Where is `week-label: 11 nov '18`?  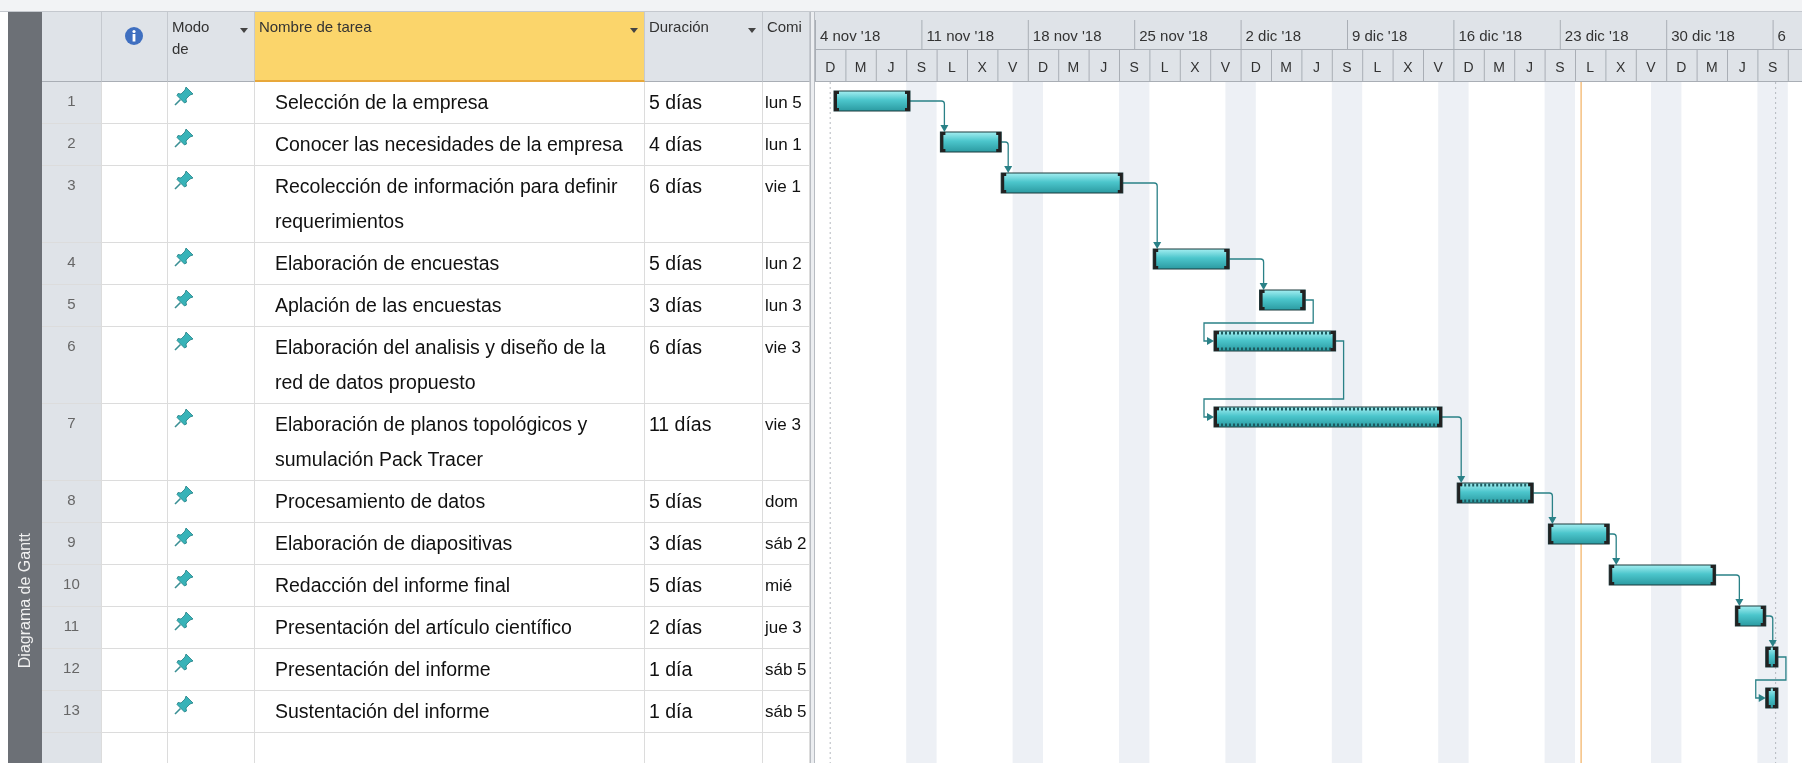
week-label: 11 nov '18 is located at coordinates (960, 35).